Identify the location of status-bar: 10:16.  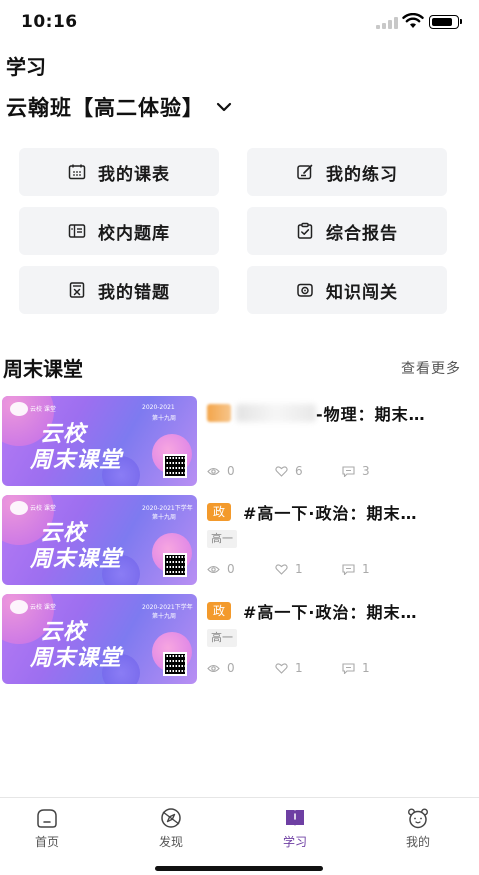
(239, 22).